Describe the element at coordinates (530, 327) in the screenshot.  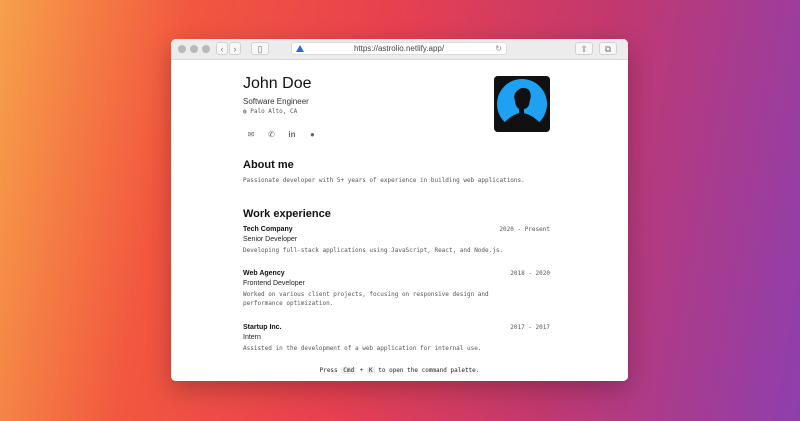
I see `job-period: 2017 - 2017` at that location.